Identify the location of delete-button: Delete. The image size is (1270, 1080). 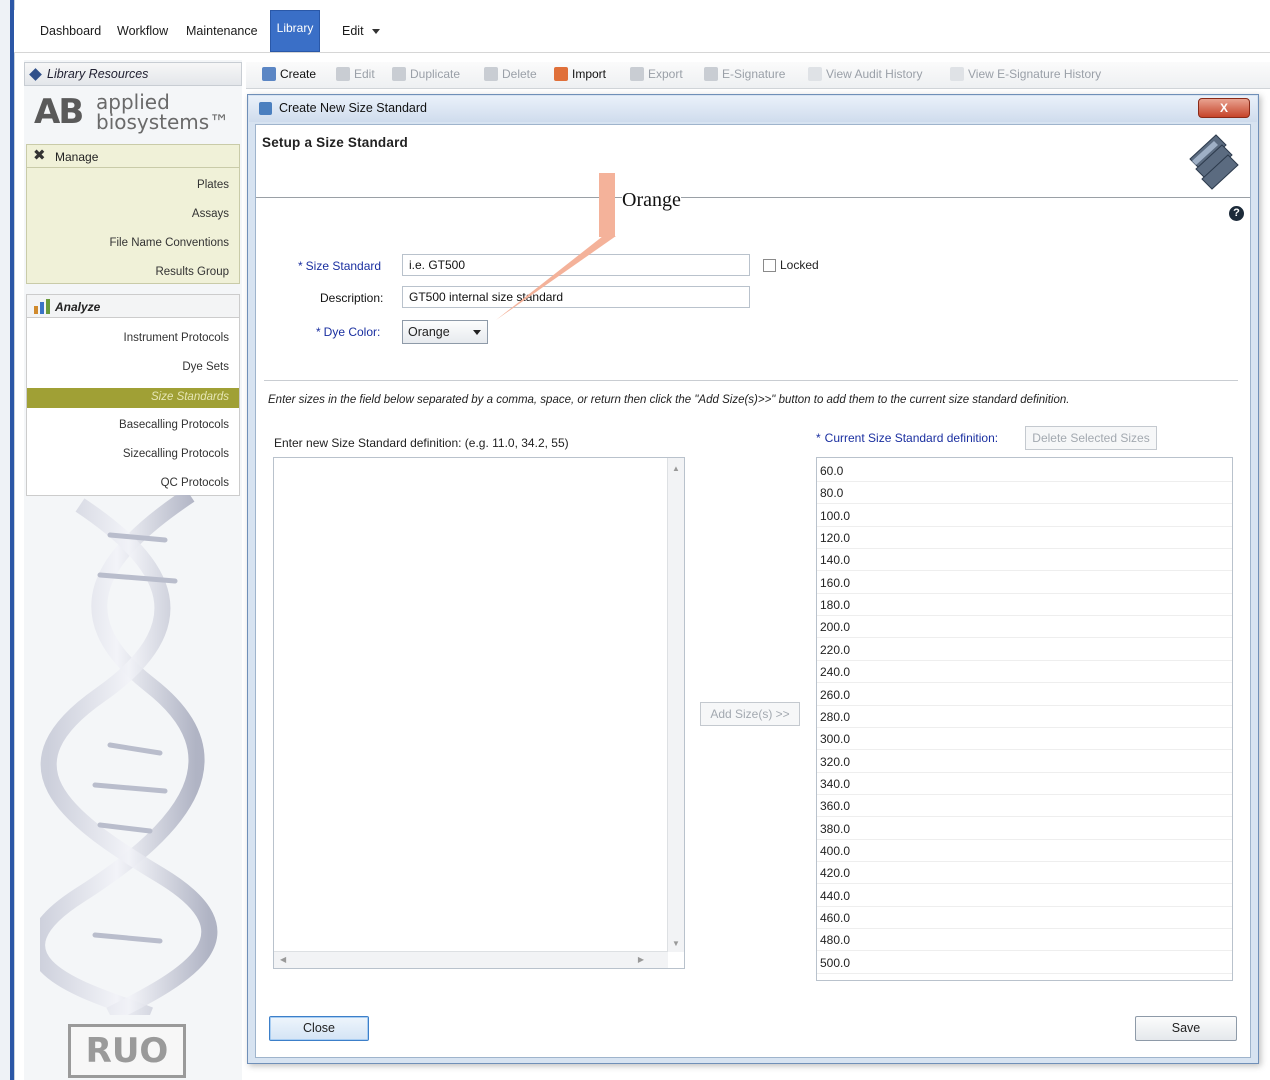
(510, 74).